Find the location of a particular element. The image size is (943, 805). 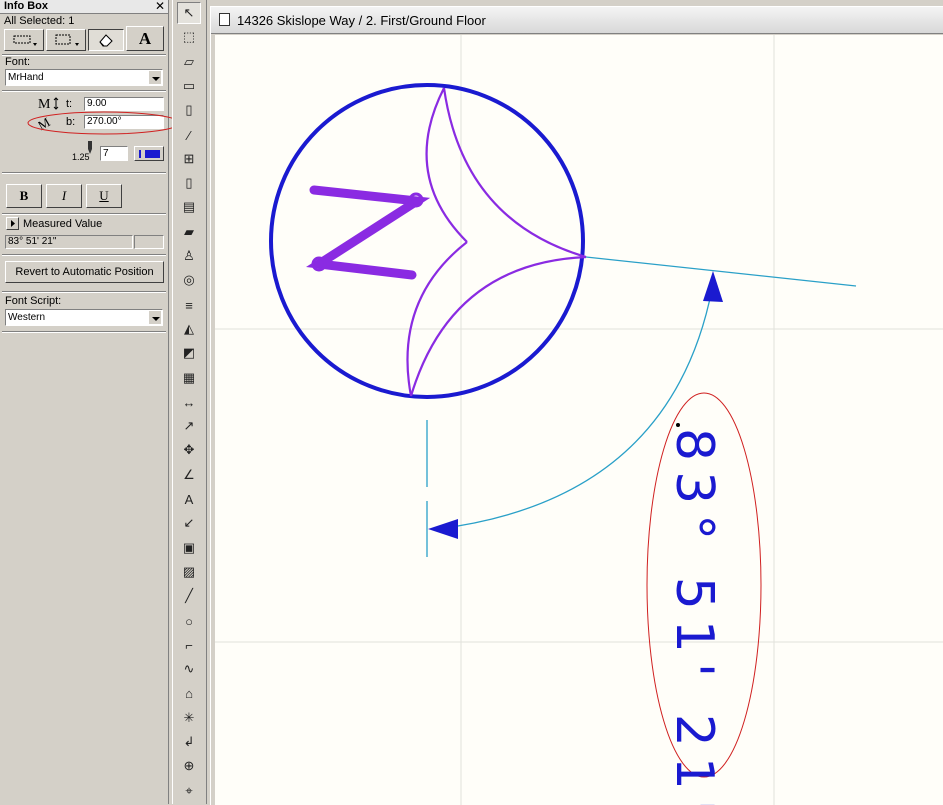

revert-to-automatic-position-button: Revert to Automatic Position is located at coordinates (84, 272).